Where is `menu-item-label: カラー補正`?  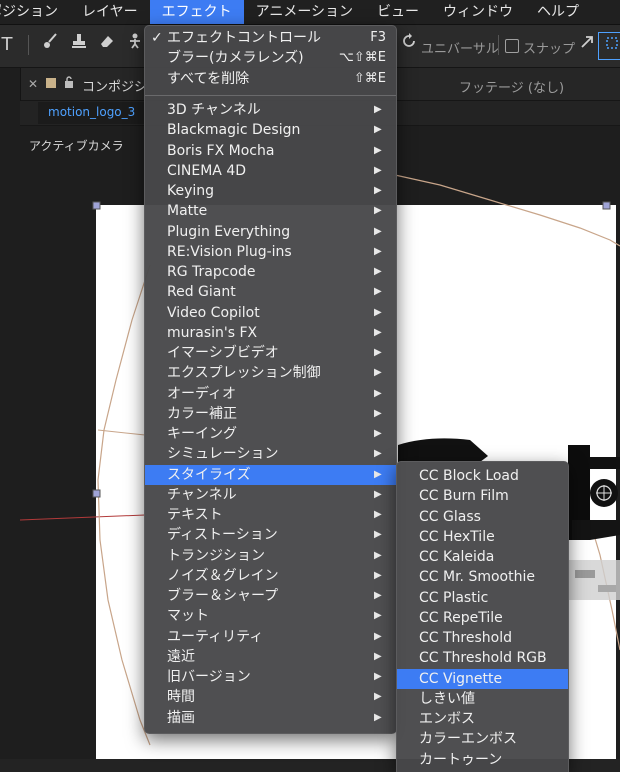 menu-item-label: カラー補正 is located at coordinates (202, 413).